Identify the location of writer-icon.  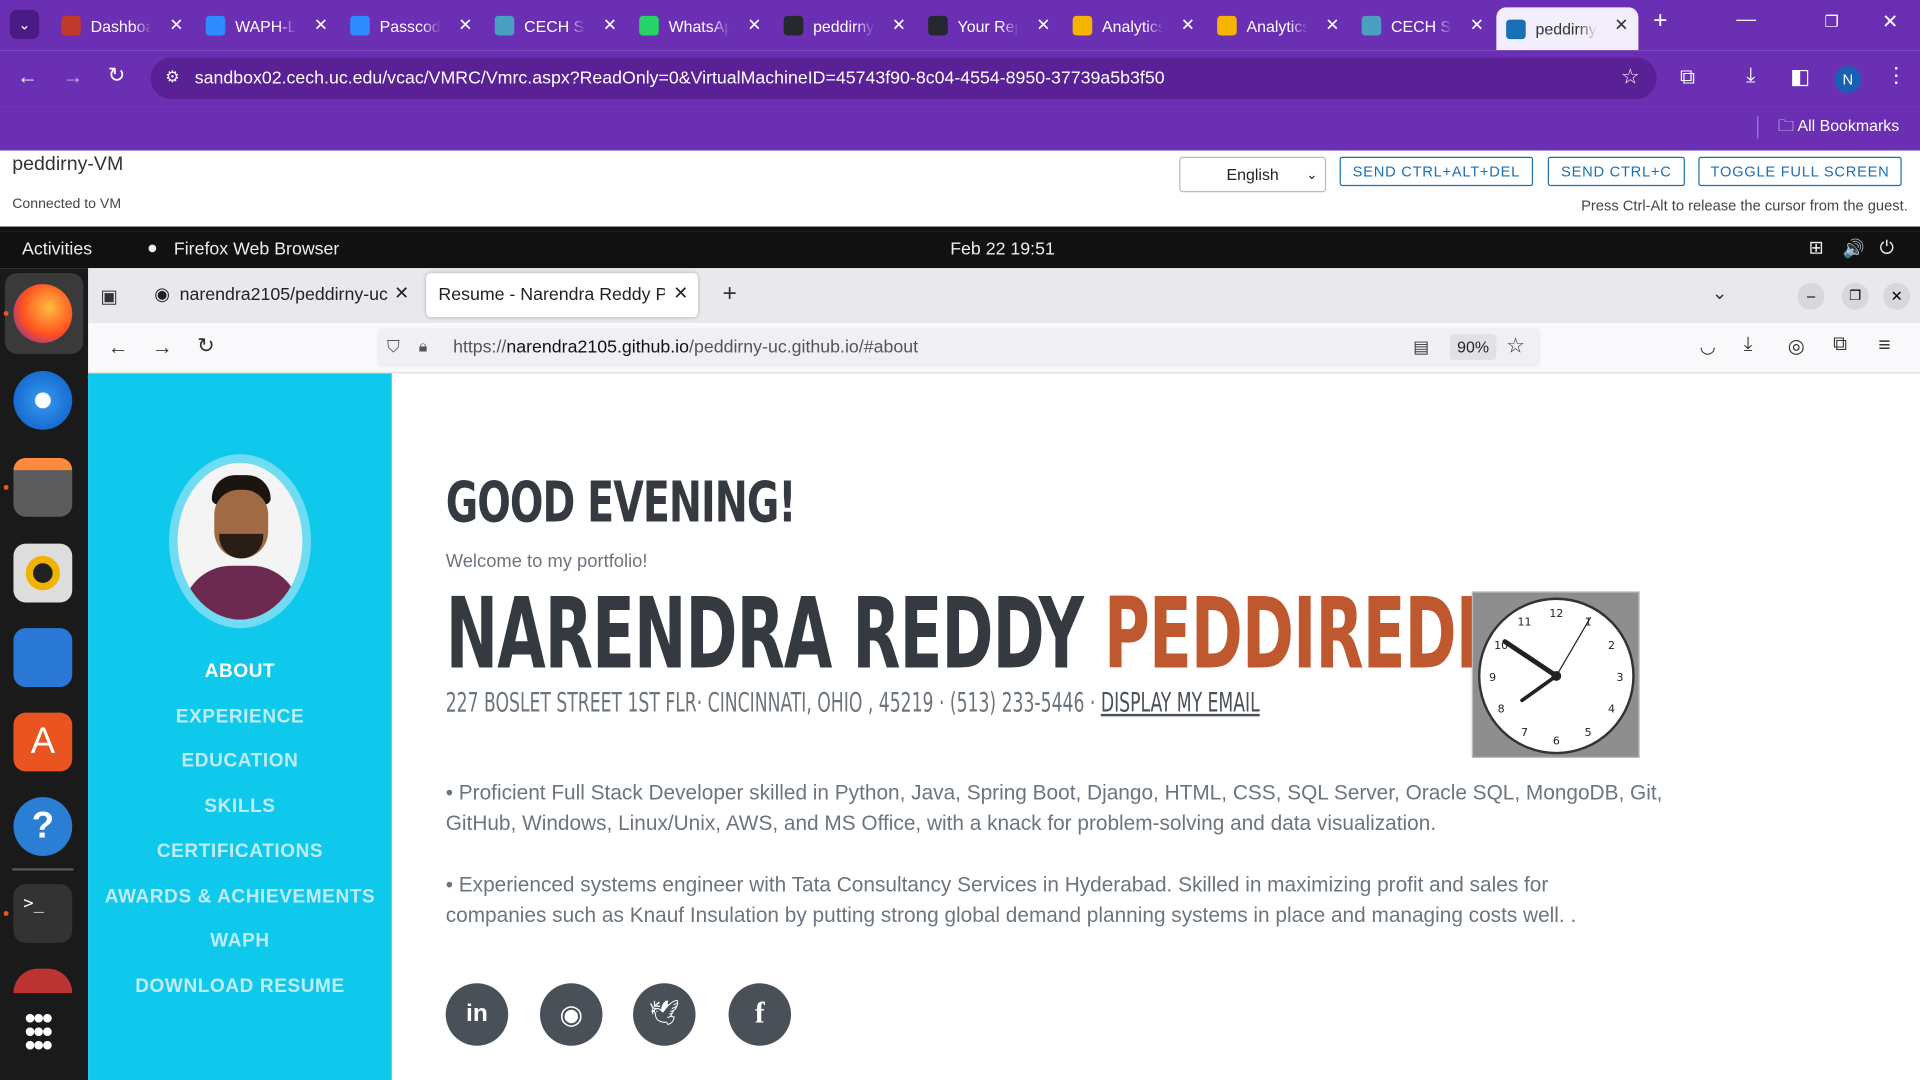
(43, 657).